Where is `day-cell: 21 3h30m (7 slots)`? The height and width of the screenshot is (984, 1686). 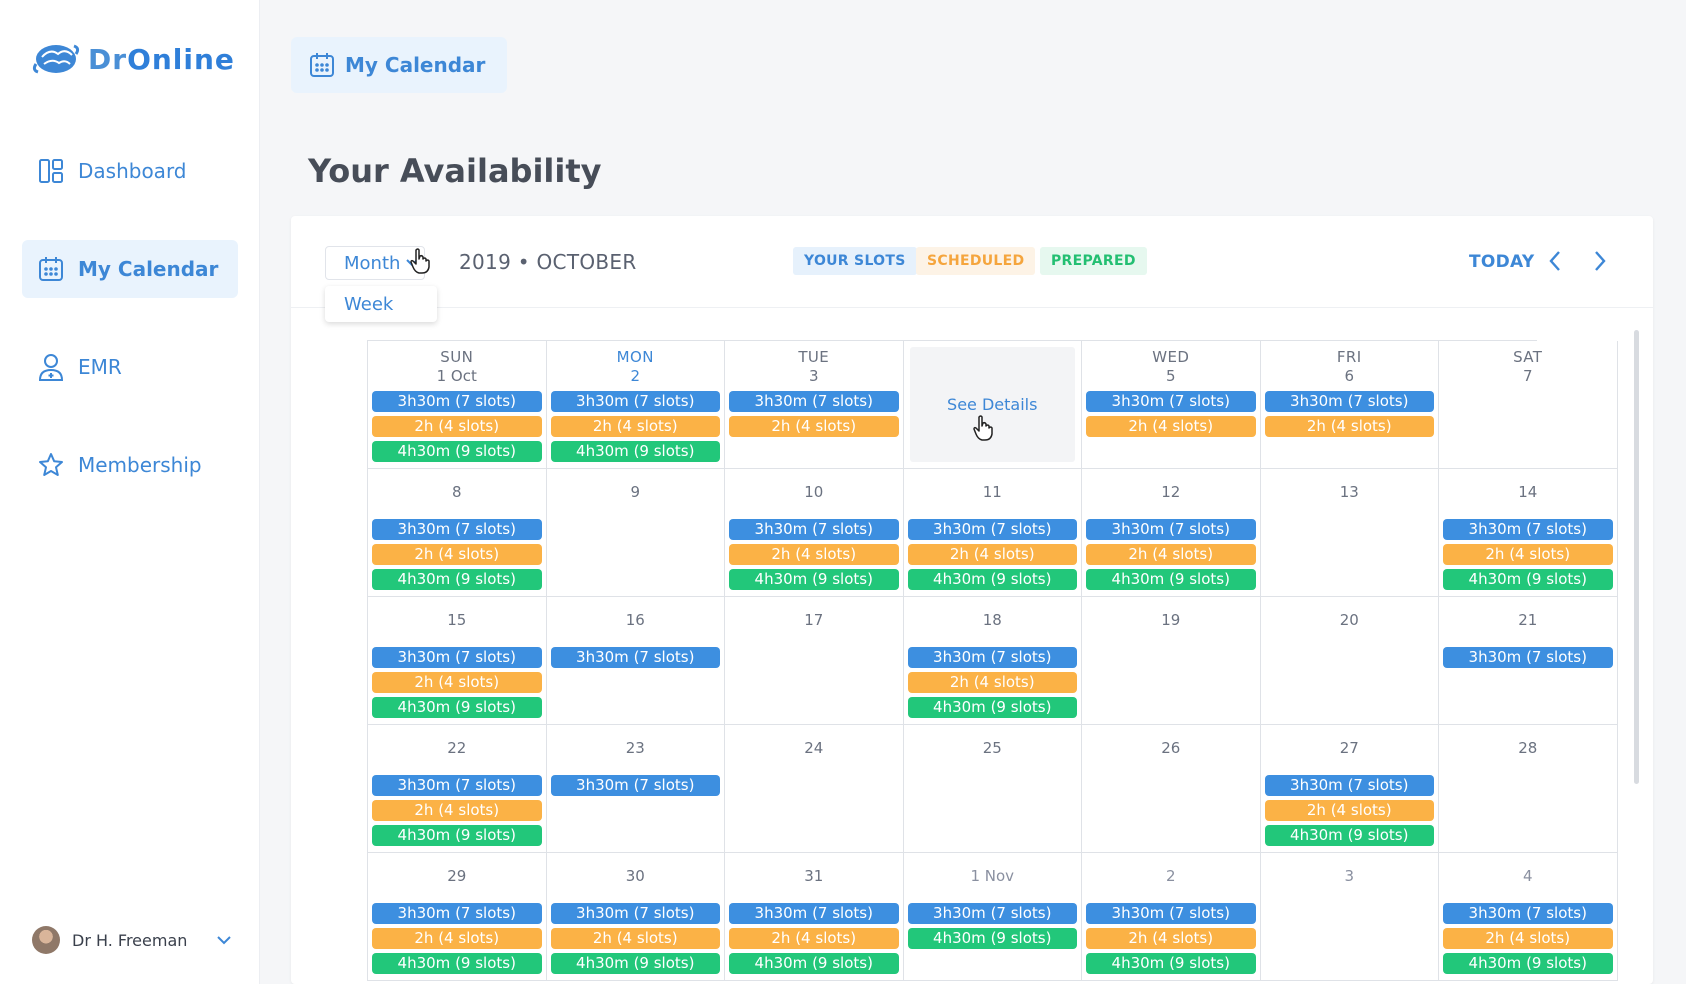
day-cell: 21 3h30m (7 slots) is located at coordinates (1528, 661).